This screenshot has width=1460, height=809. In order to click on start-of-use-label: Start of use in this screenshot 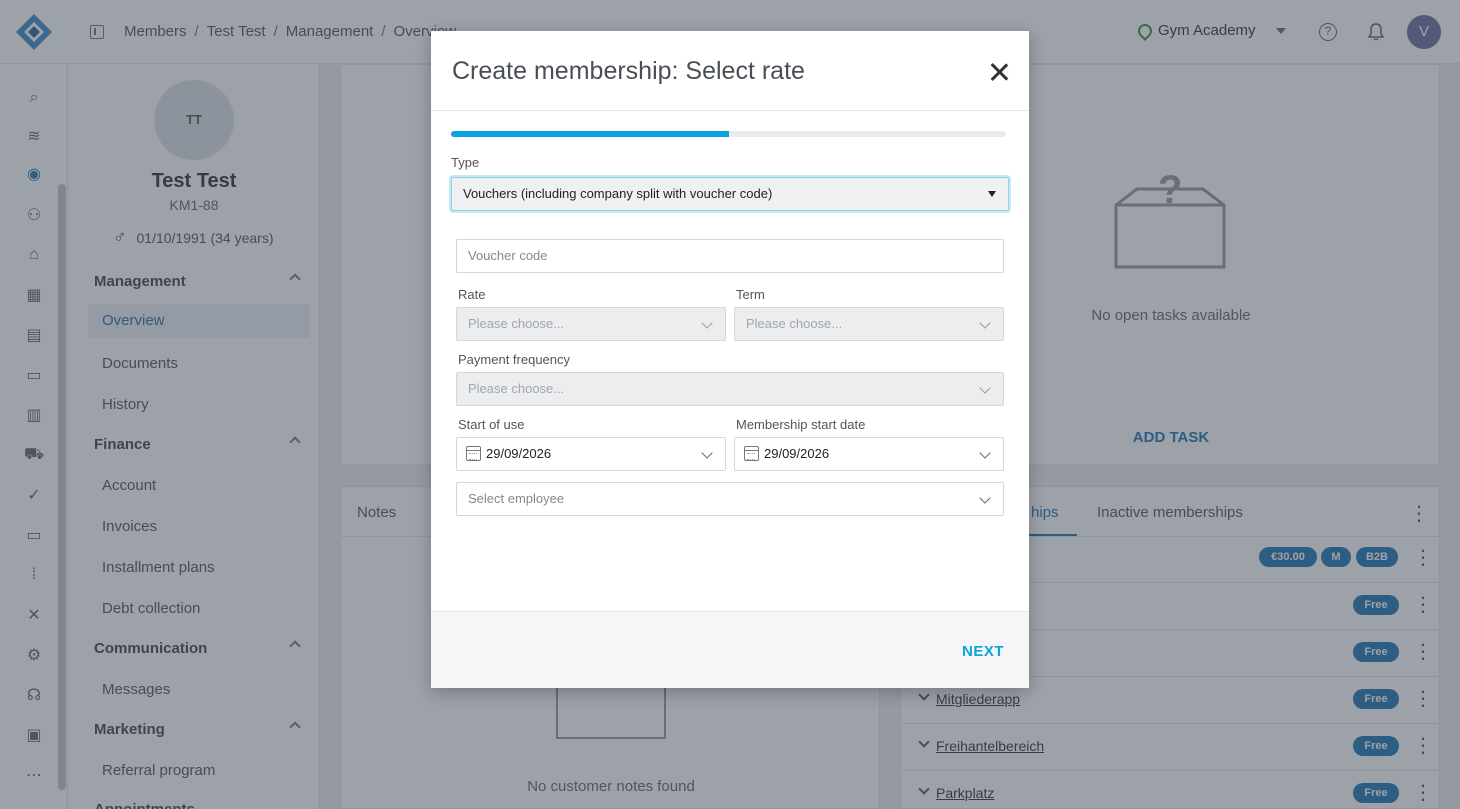, I will do `click(491, 424)`.